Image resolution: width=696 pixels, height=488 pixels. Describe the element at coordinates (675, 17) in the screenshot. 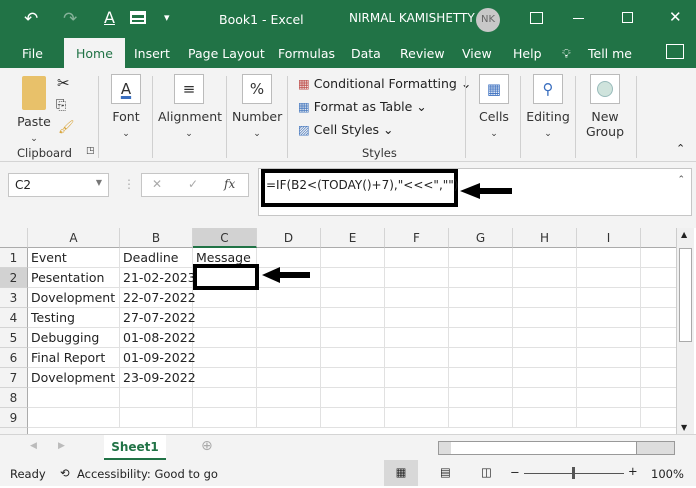

I see `close-icon: ✕` at that location.